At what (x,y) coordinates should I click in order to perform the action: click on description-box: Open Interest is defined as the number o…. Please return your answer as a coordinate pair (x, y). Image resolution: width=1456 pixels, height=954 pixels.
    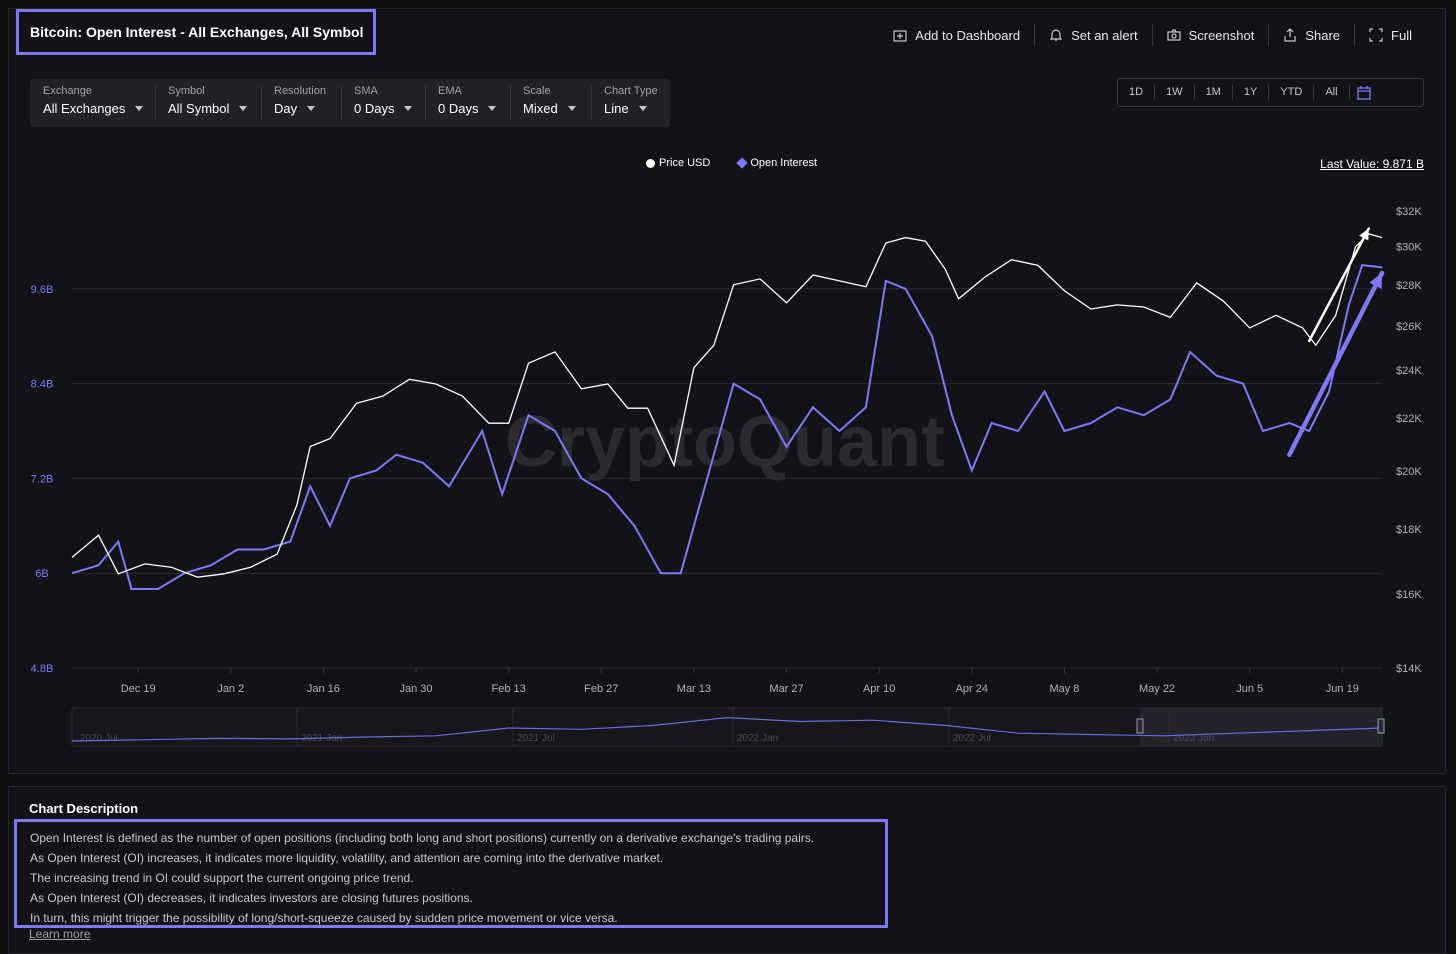
    Looking at the image, I should click on (451, 873).